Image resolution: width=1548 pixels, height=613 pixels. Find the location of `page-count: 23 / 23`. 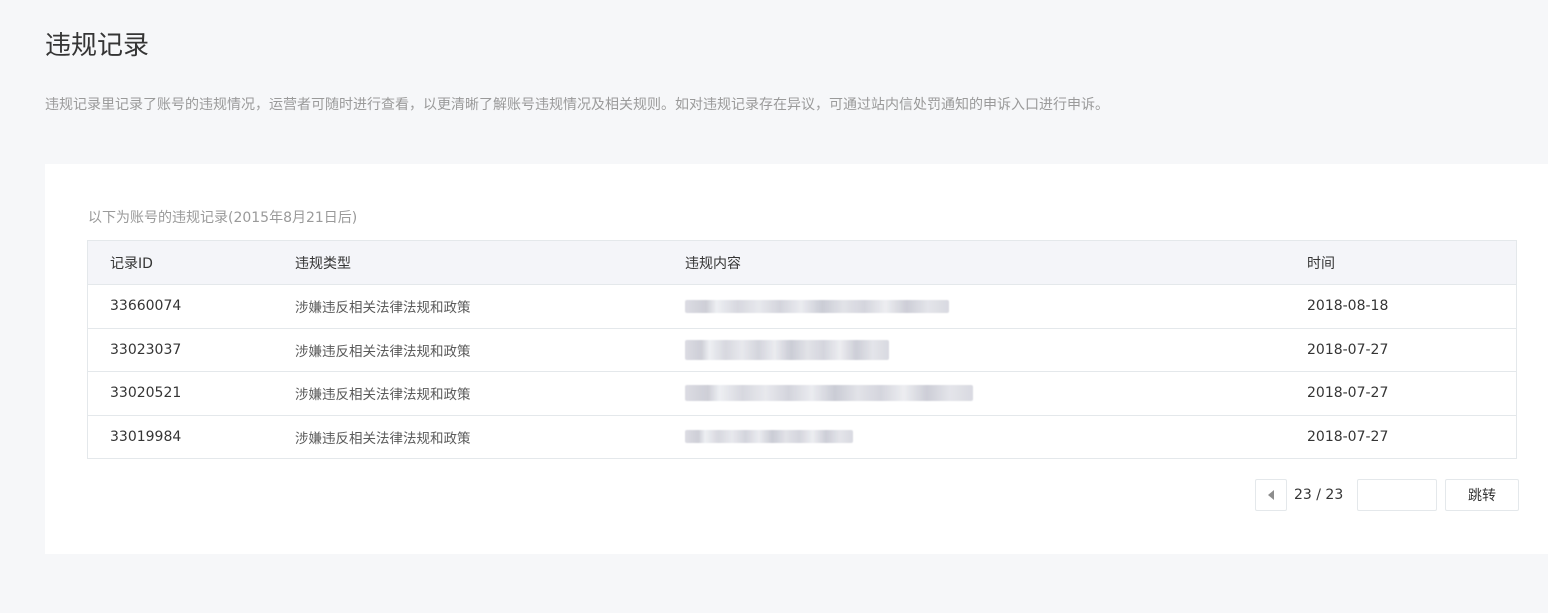

page-count: 23 / 23 is located at coordinates (1319, 495).